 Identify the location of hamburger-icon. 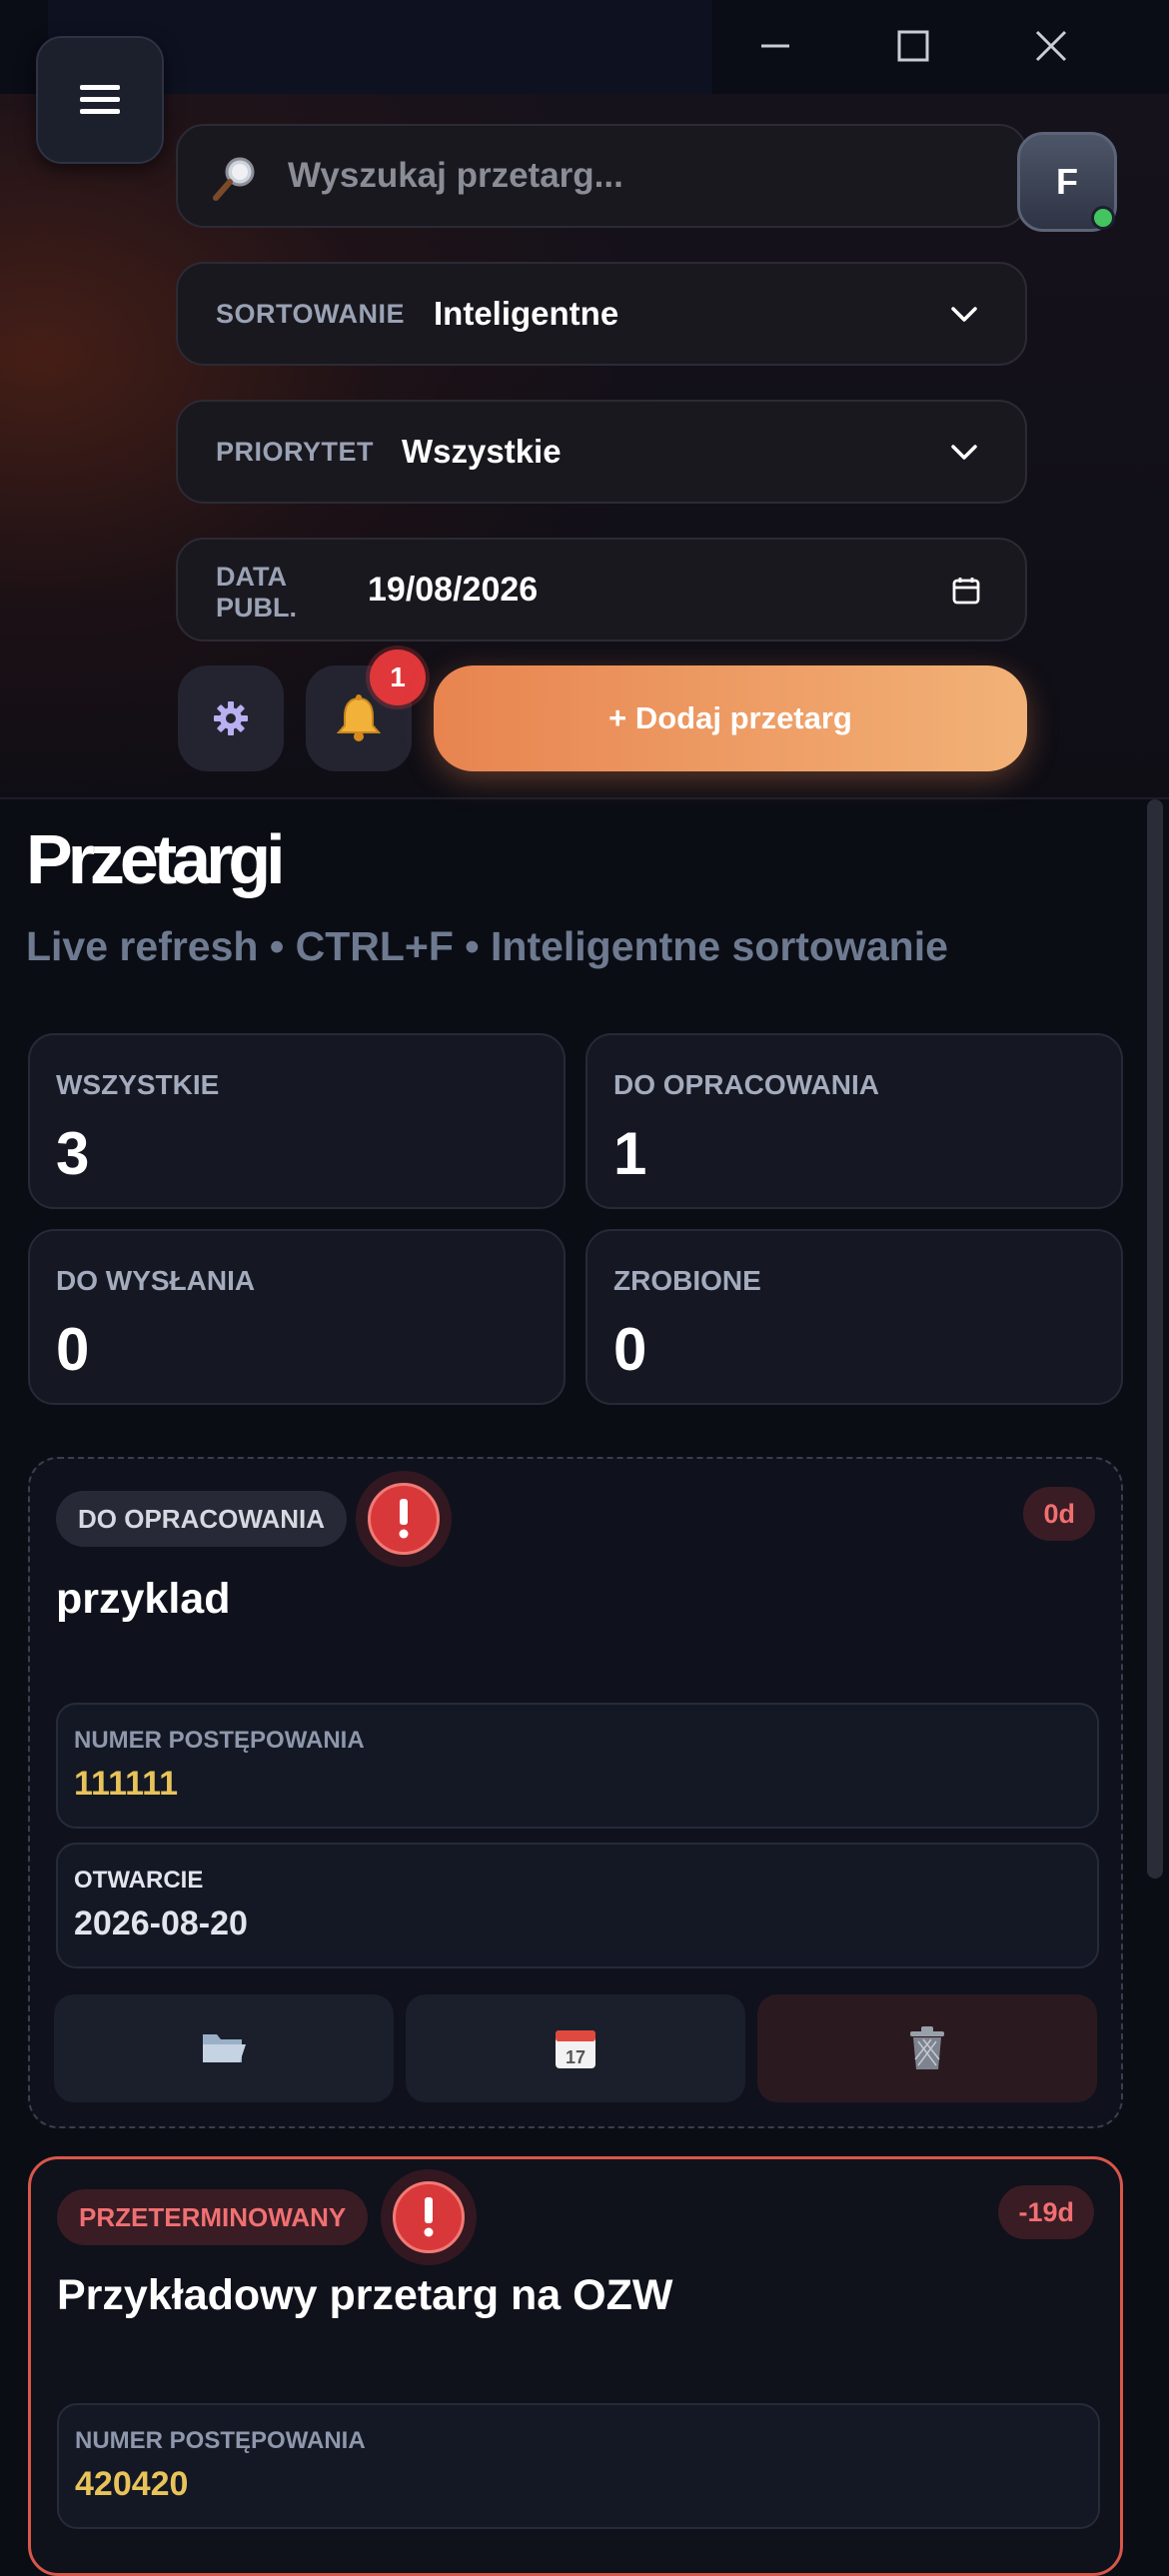
(100, 99).